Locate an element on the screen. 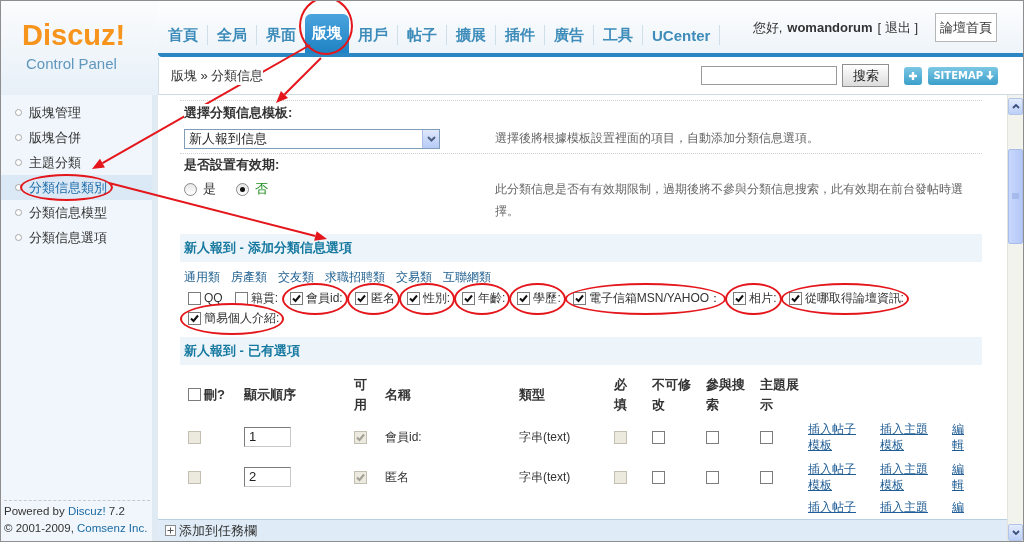 This screenshot has height=542, width=1024. sidebar-item: 版塊合併 is located at coordinates (76, 137).